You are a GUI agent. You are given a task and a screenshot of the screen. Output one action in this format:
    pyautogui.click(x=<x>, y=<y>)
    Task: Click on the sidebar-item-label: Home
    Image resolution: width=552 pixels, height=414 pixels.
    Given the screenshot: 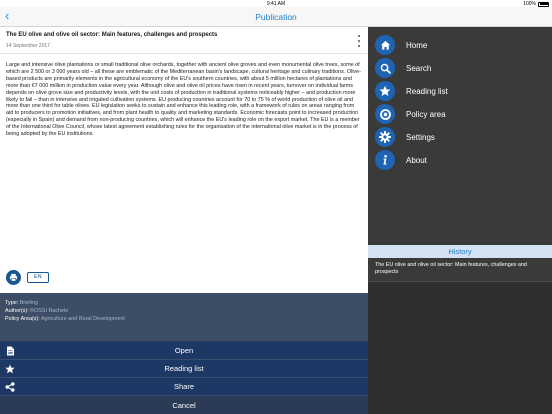 What is the action you would take?
    pyautogui.click(x=417, y=45)
    